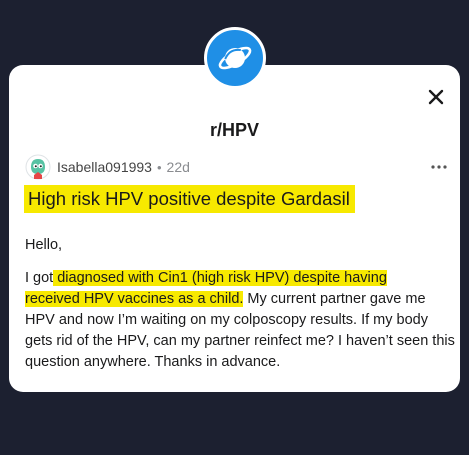  Describe the element at coordinates (178, 167) in the screenshot. I see `post-age: 22d` at that location.